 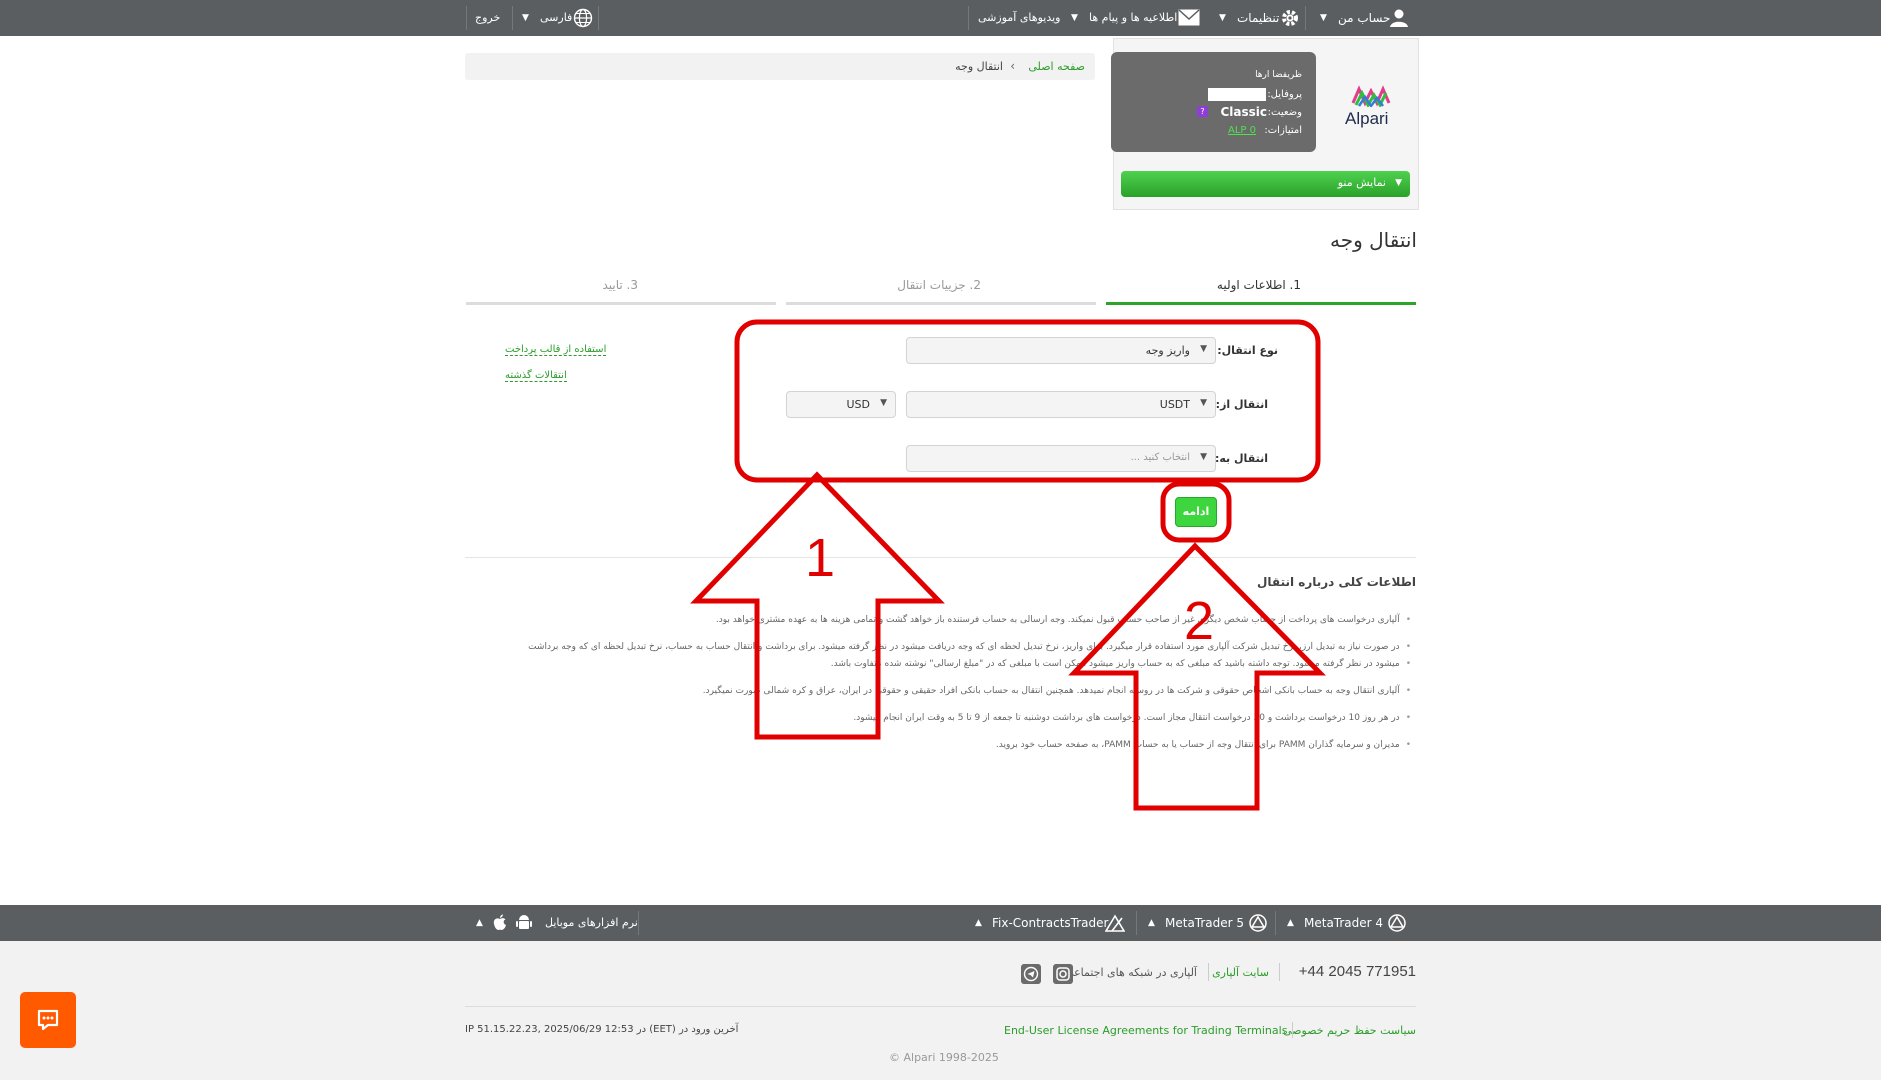 I want to click on privacy-policy-link: سیاست حفظ حریم خصوصی, so click(x=1349, y=1030).